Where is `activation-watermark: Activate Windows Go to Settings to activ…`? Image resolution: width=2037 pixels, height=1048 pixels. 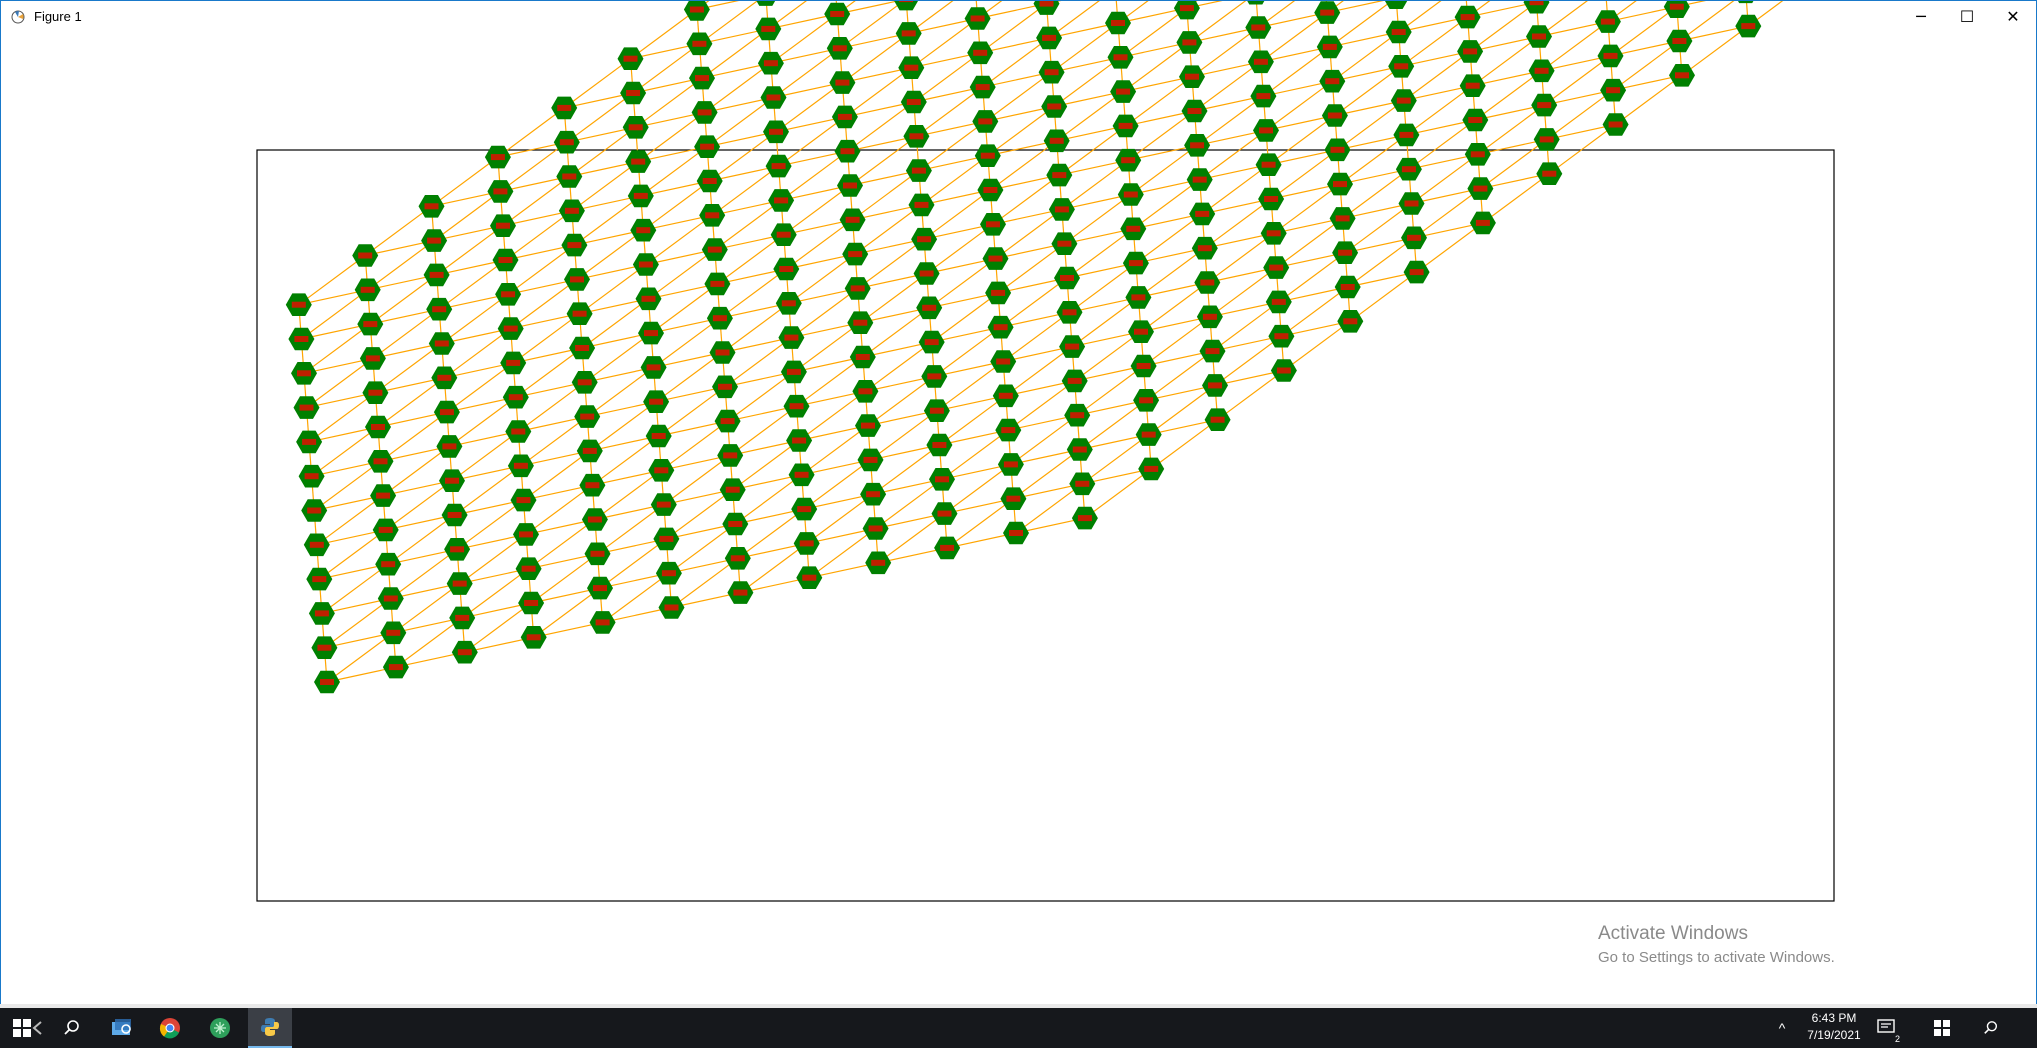 activation-watermark: Activate Windows Go to Settings to activ… is located at coordinates (1716, 945).